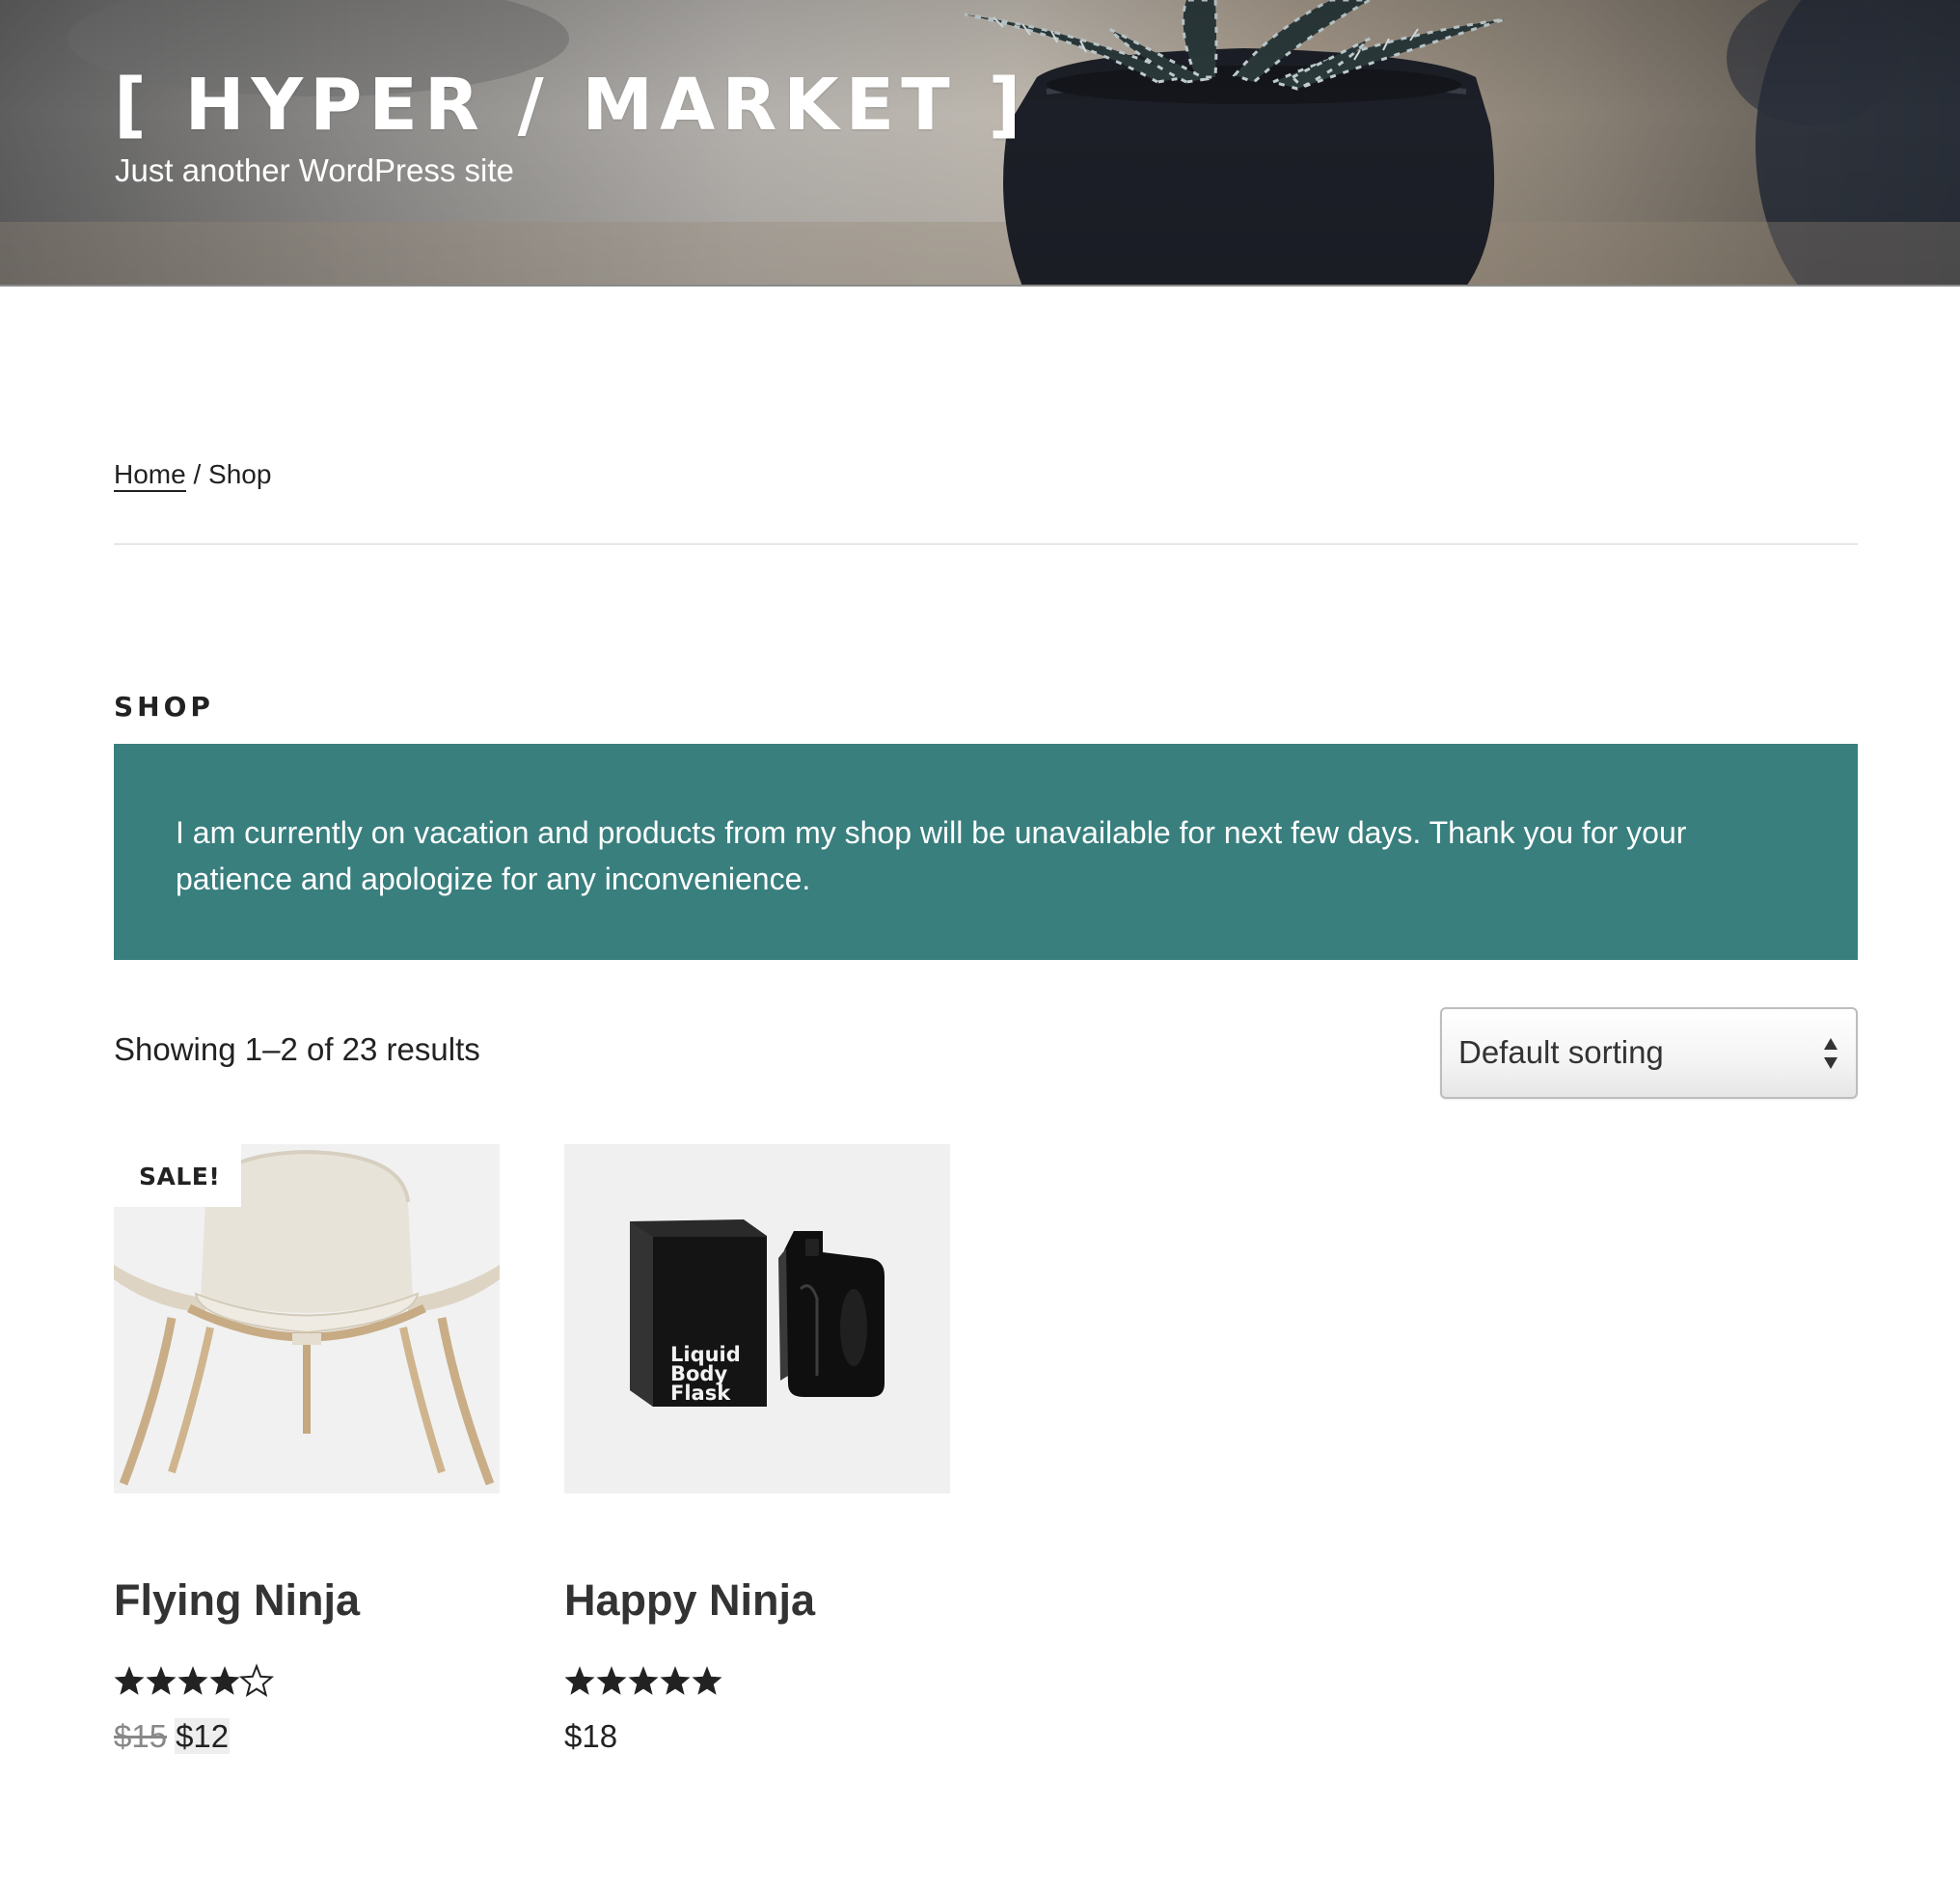 The image size is (1960, 1889). What do you see at coordinates (591, 1736) in the screenshot?
I see `product-price: $18` at bounding box center [591, 1736].